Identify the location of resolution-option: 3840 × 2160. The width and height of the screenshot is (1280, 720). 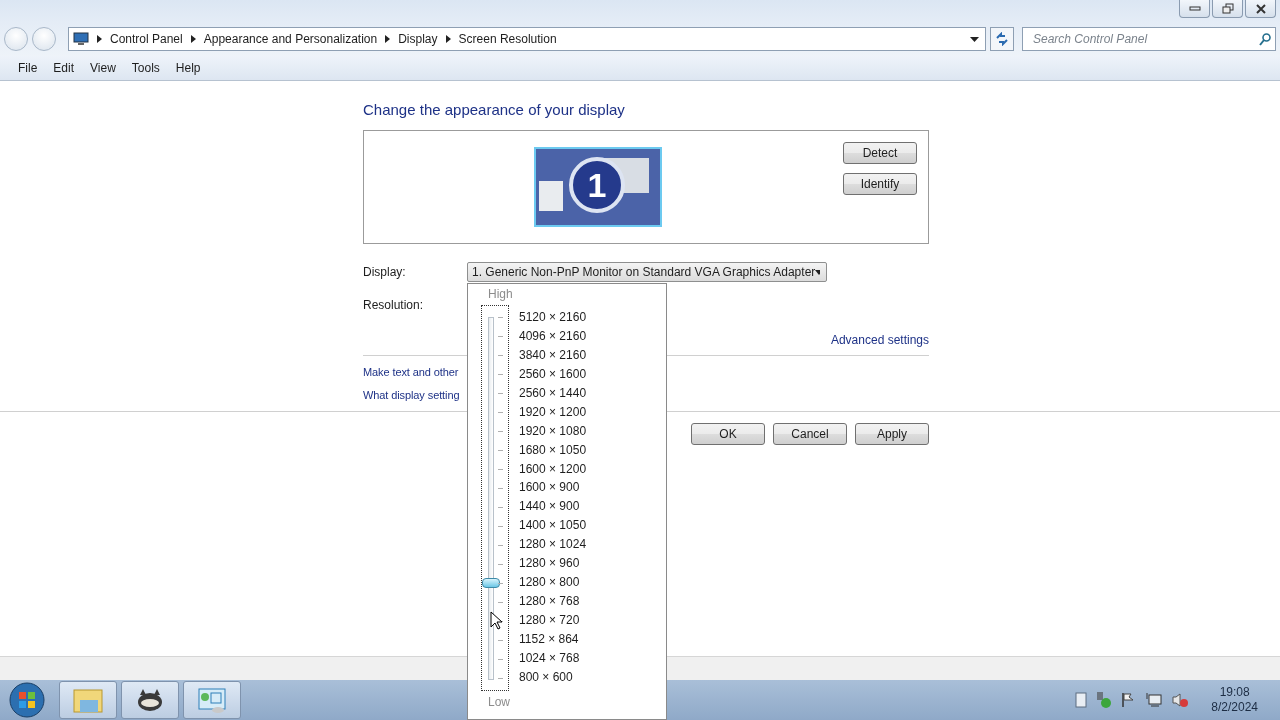
(553, 355).